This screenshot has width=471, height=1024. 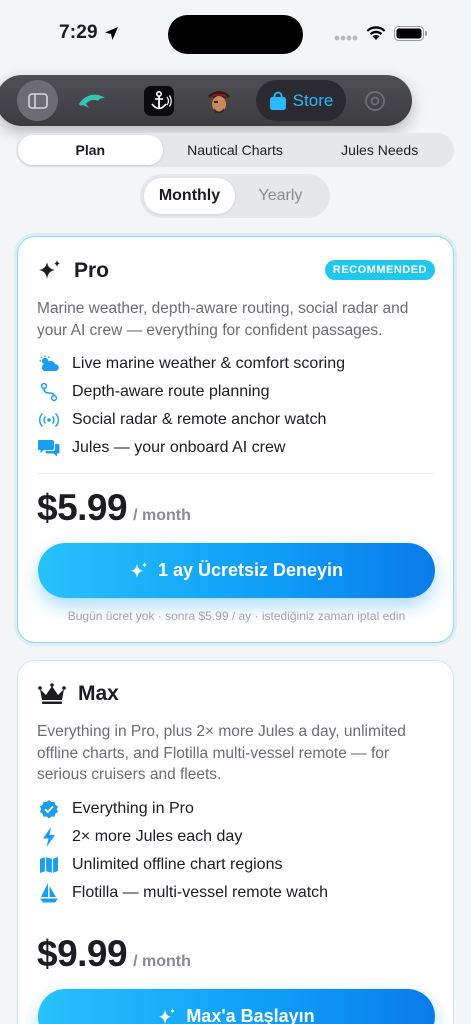 What do you see at coordinates (379, 150) in the screenshot?
I see `tab-jules-needs: Jules Needs` at bounding box center [379, 150].